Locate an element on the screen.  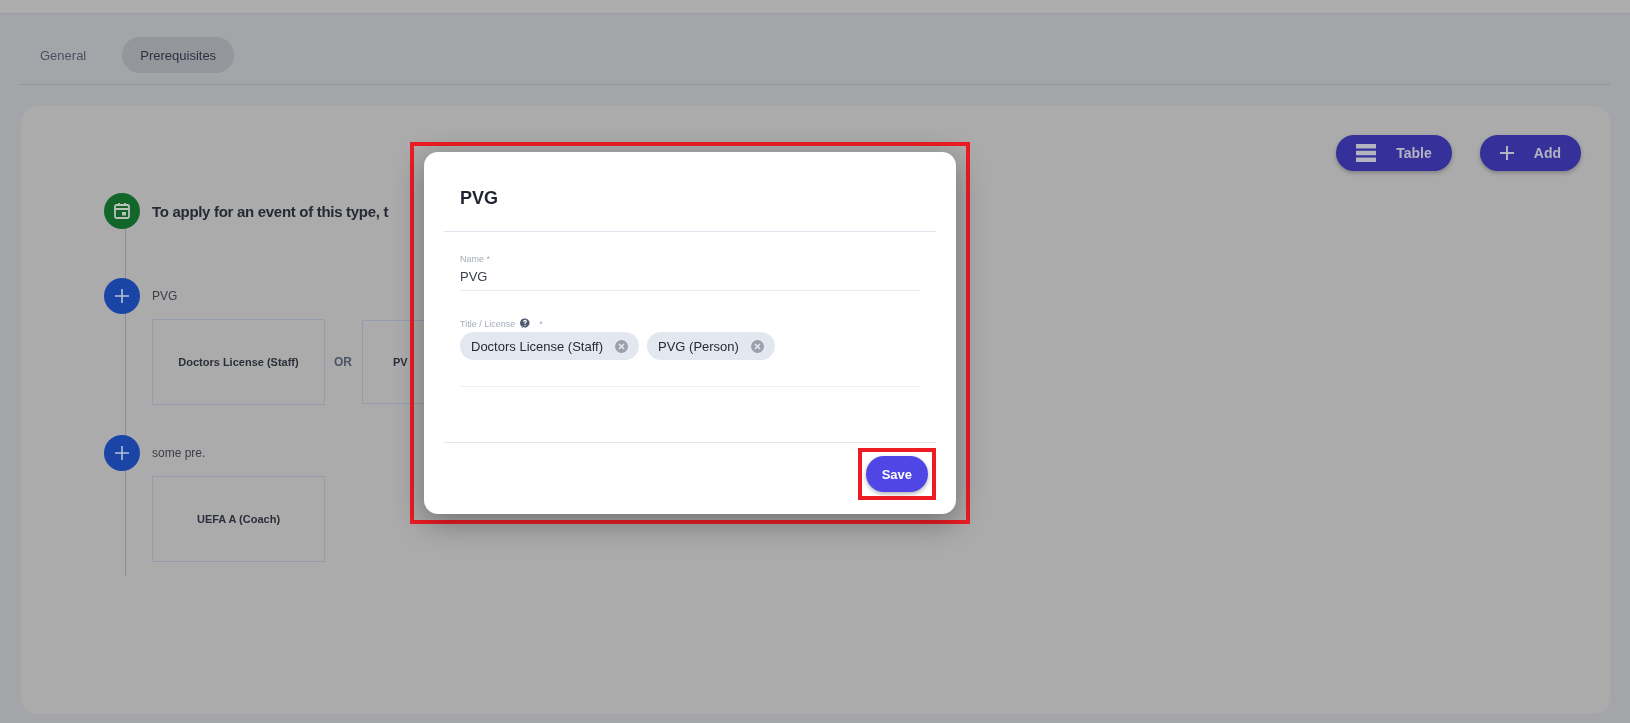
tab: Prerequisites is located at coordinates (178, 55).